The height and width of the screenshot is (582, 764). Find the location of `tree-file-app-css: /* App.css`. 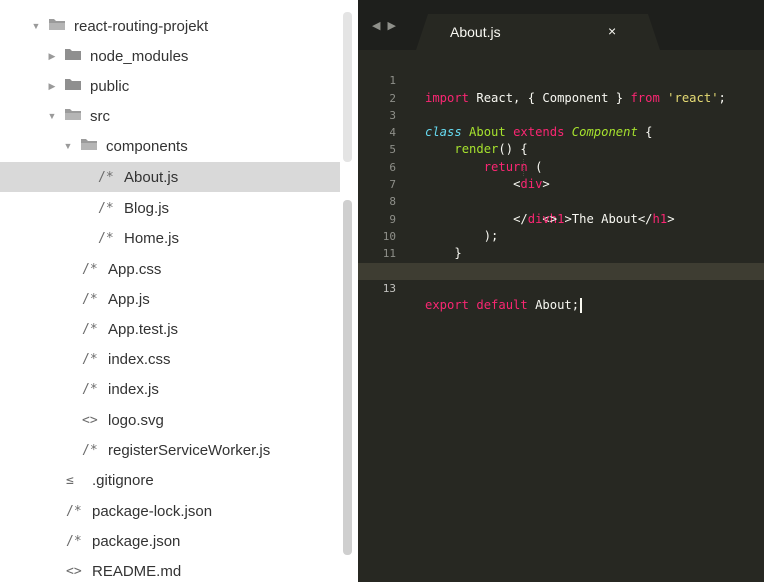

tree-file-app-css: /* App.css is located at coordinates (179, 269).